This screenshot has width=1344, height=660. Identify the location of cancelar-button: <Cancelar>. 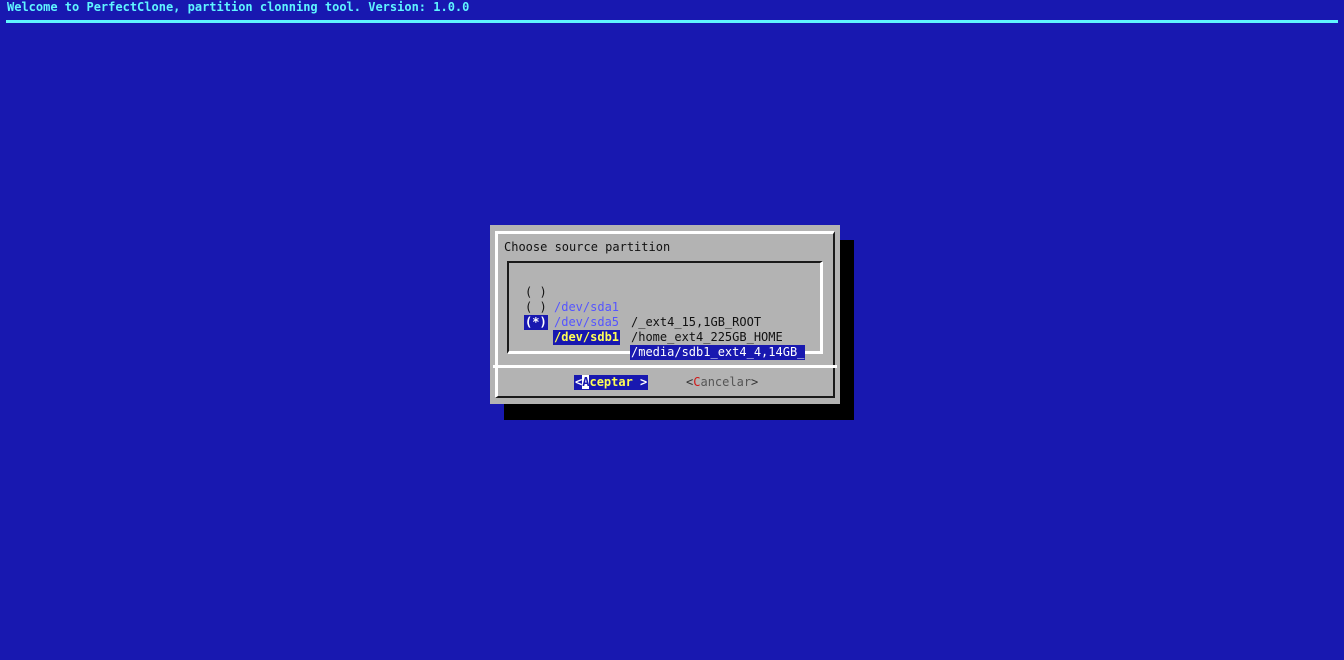
(722, 382).